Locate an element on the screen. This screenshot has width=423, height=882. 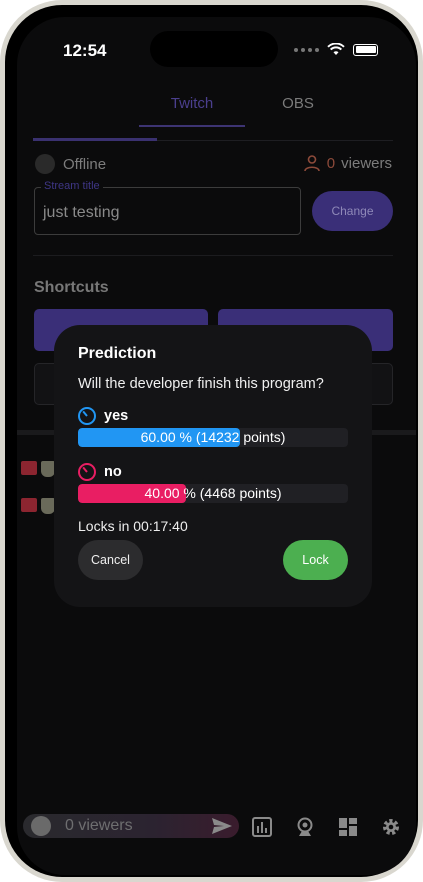
outcome-yes-bar-text: 60.00 % (14232 points) is located at coordinates (213, 437).